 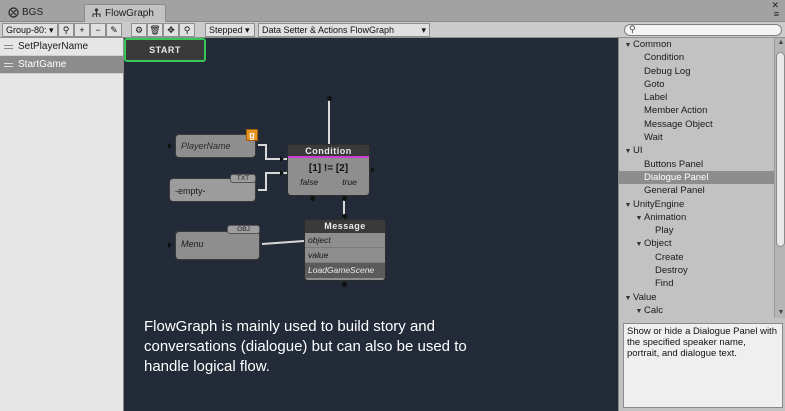 I want to click on message-node: Message object value LoadGameScene, so click(x=345, y=250).